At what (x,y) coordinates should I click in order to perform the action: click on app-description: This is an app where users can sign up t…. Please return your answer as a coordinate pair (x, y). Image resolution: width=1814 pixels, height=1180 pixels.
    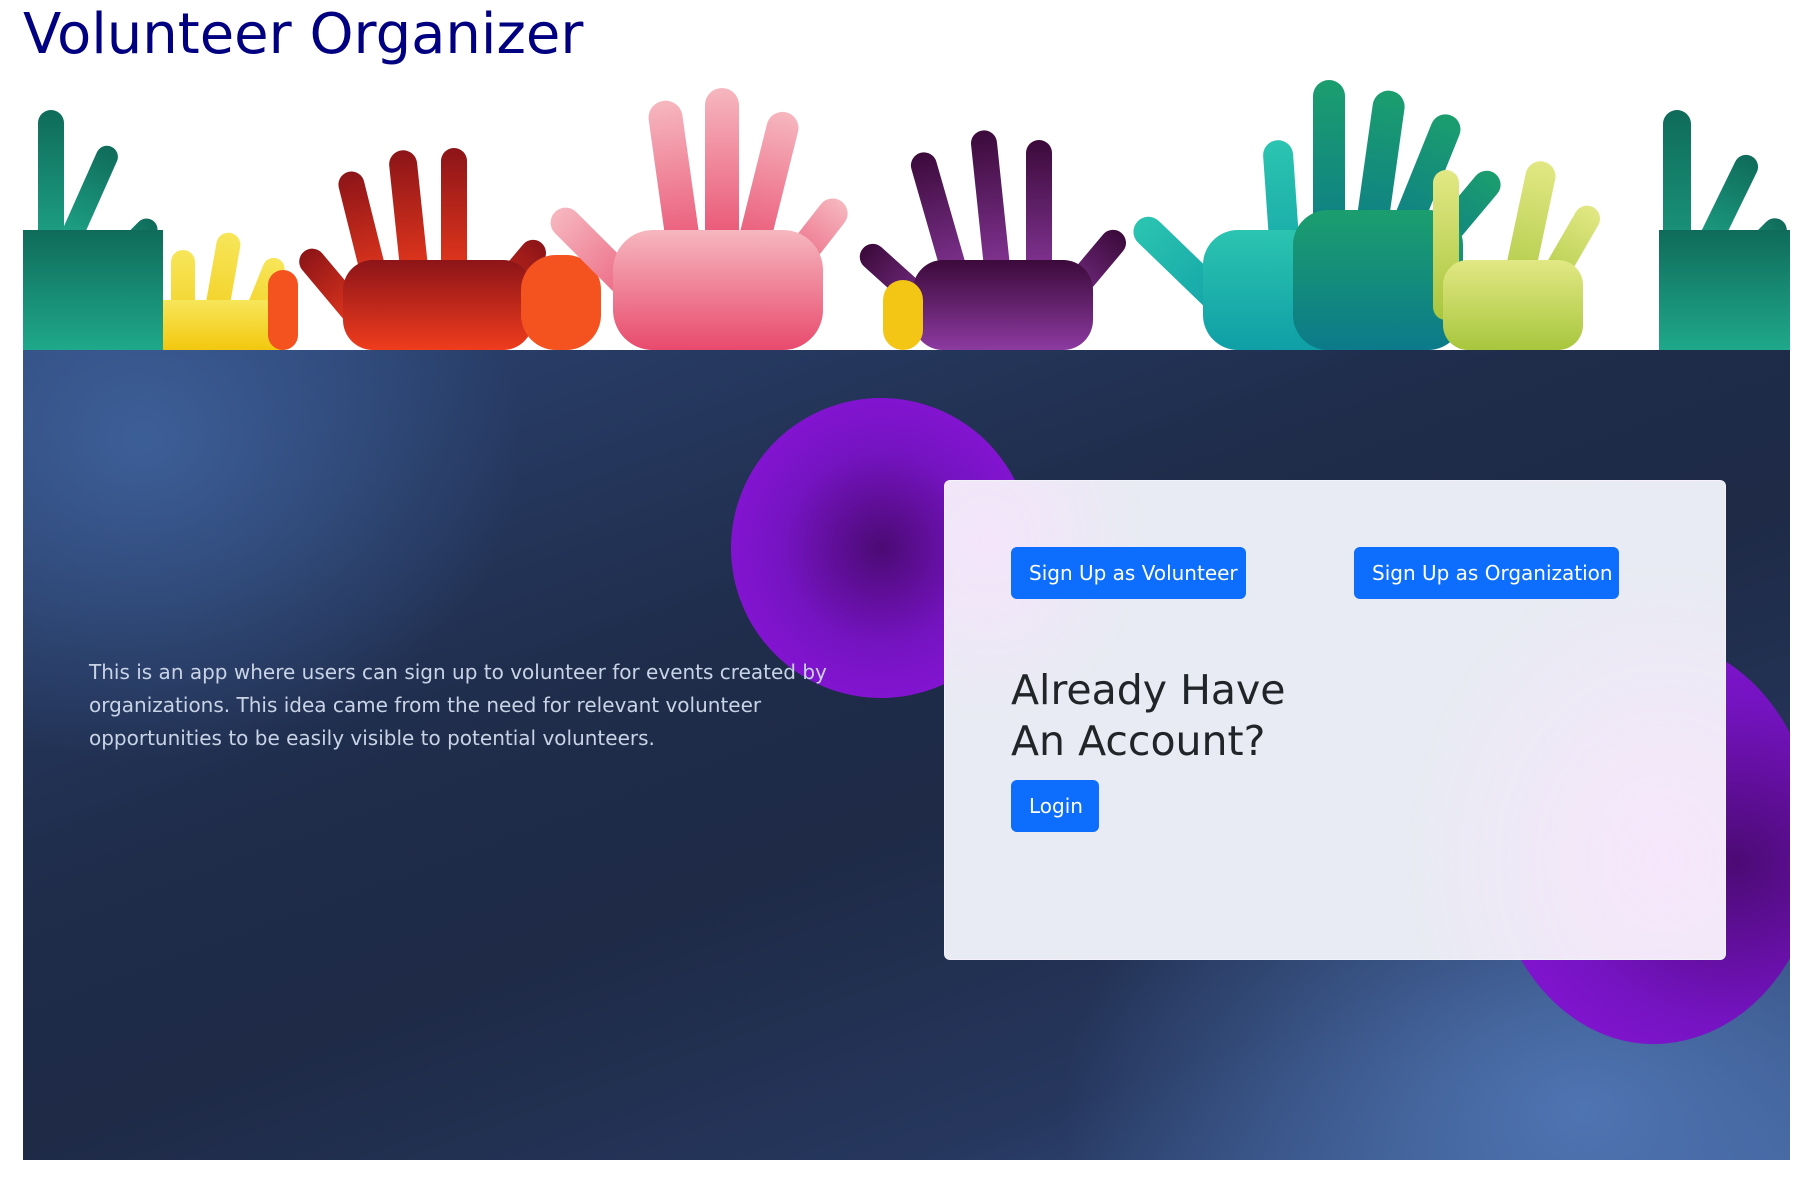
    Looking at the image, I should click on (458, 705).